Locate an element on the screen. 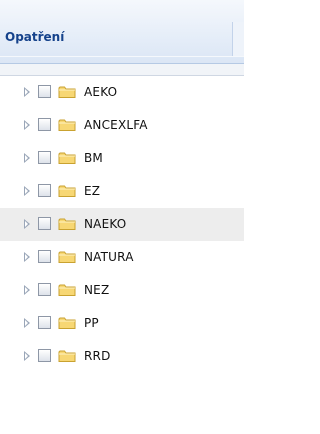 The image size is (320, 434). tree-node-label: RRD is located at coordinates (97, 356).